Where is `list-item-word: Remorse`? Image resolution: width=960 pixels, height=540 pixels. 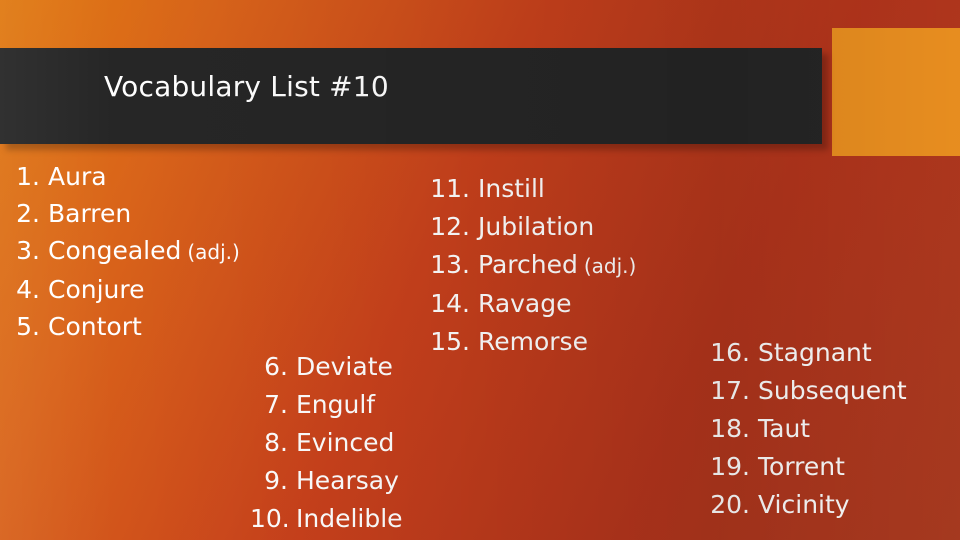 list-item-word: Remorse is located at coordinates (533, 341).